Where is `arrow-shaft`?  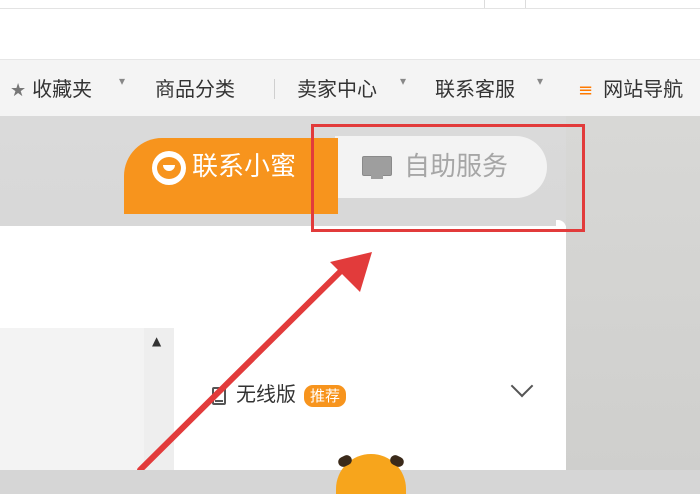 arrow-shaft is located at coordinates (245, 364).